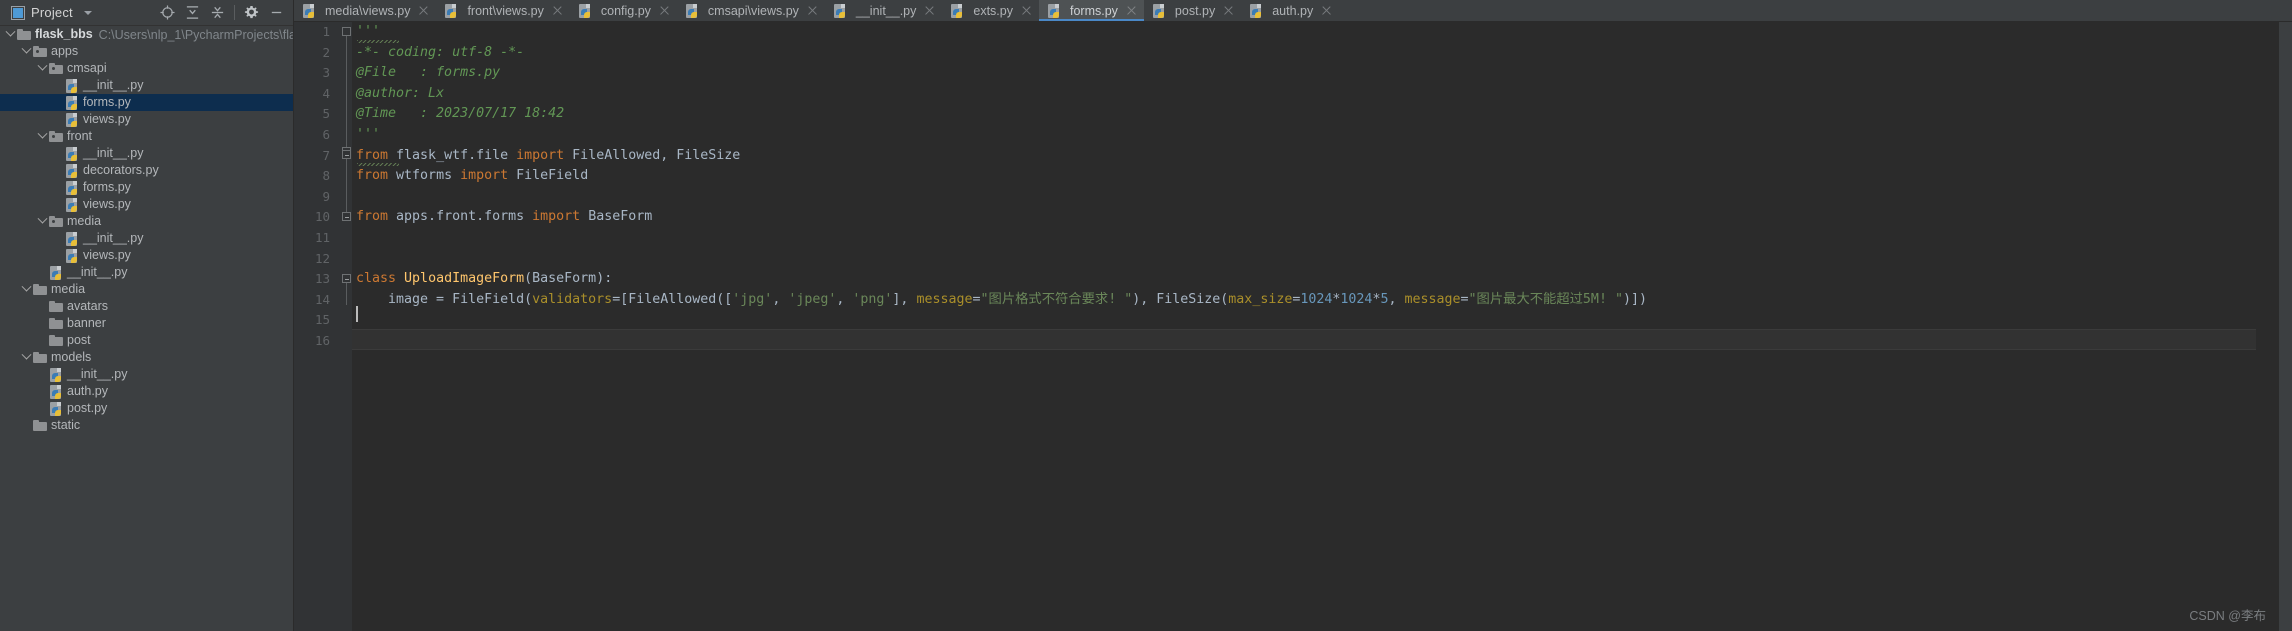 The width and height of the screenshot is (2292, 631). Describe the element at coordinates (146, 306) in the screenshot. I see `tree-item-avatars: avatars` at that location.